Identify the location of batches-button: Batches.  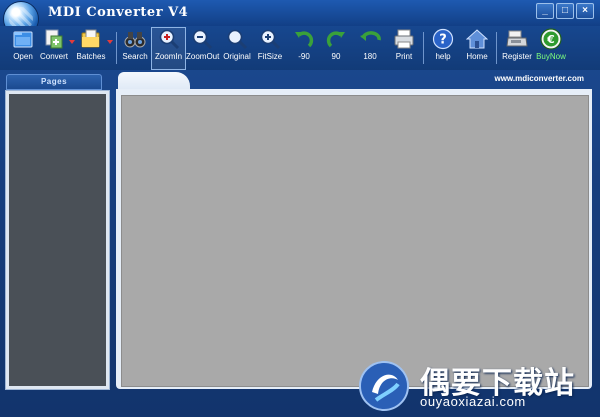
(91, 48).